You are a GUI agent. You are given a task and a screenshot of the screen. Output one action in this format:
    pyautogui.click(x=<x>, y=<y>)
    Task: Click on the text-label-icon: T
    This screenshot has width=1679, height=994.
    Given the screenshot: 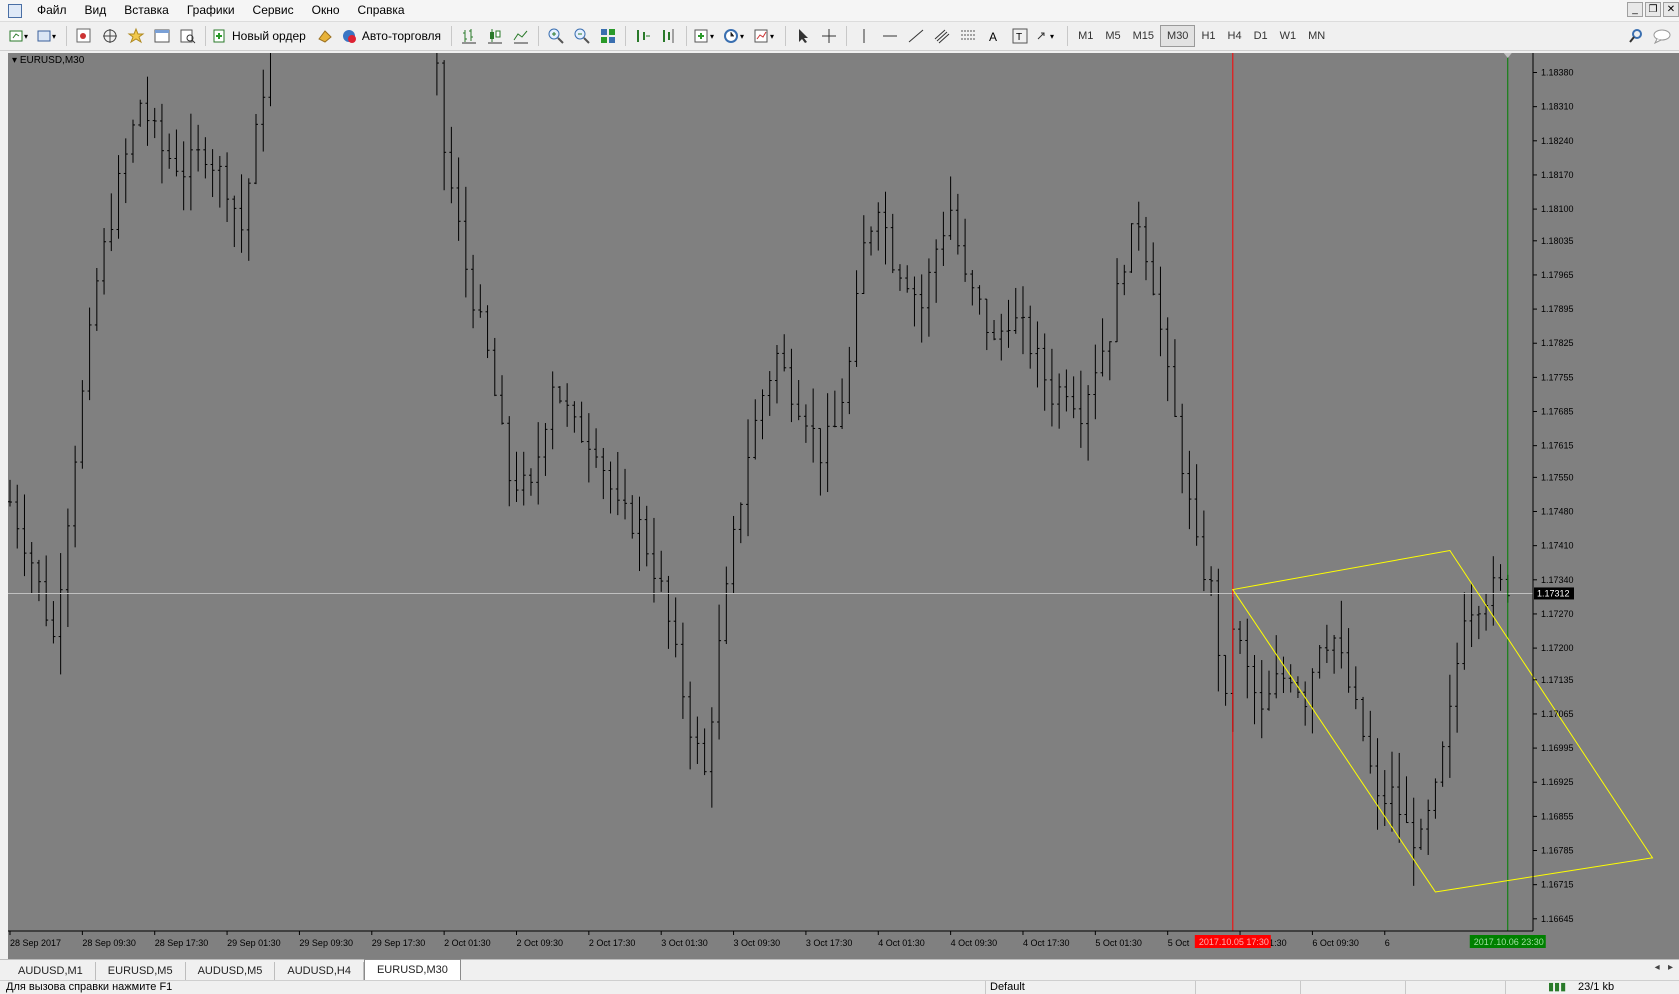 What is the action you would take?
    pyautogui.click(x=1020, y=36)
    